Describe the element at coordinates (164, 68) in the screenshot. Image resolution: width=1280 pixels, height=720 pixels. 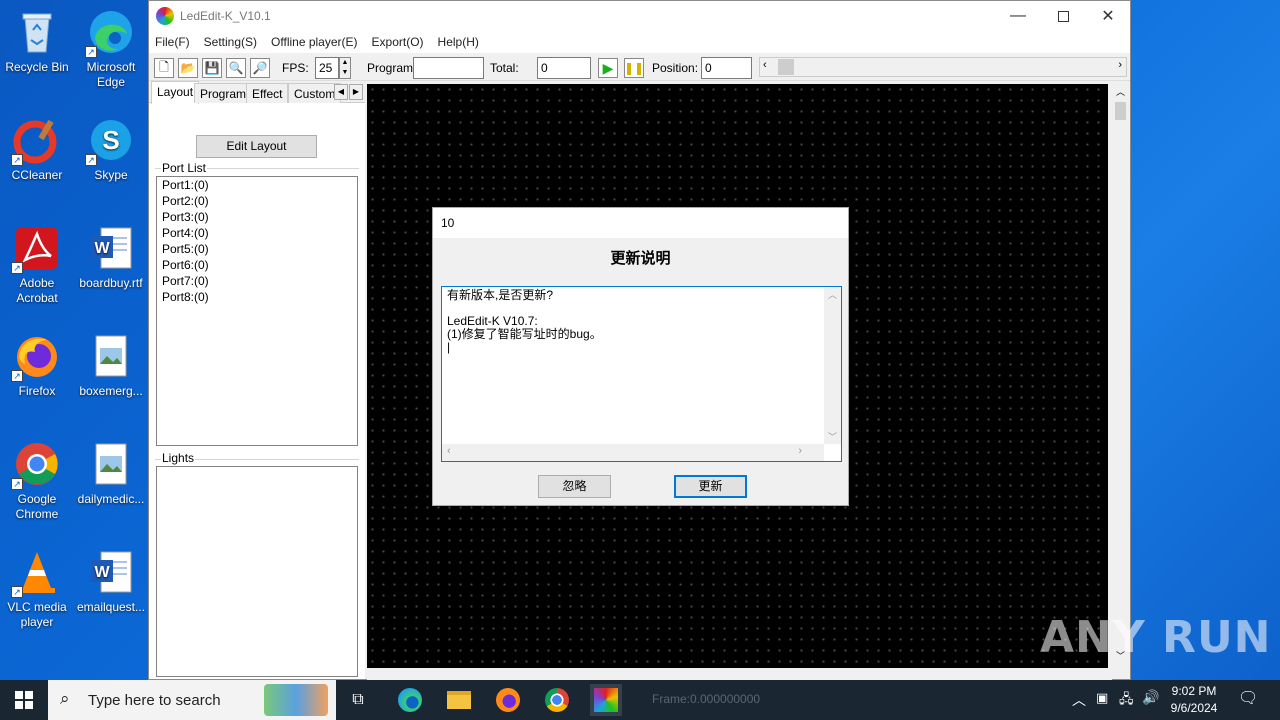
I see `new-file-button: 🗋` at that location.